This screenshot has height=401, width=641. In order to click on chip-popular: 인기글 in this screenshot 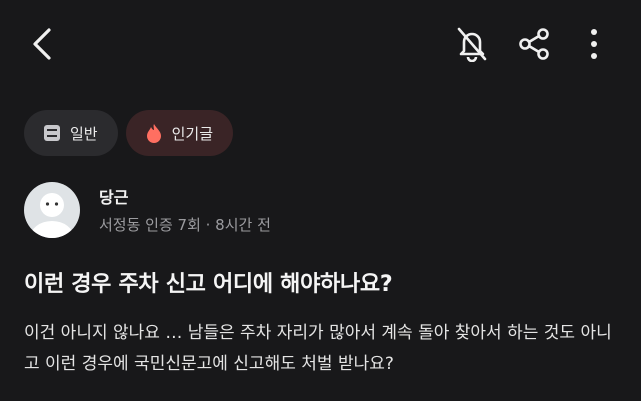, I will do `click(179, 133)`.